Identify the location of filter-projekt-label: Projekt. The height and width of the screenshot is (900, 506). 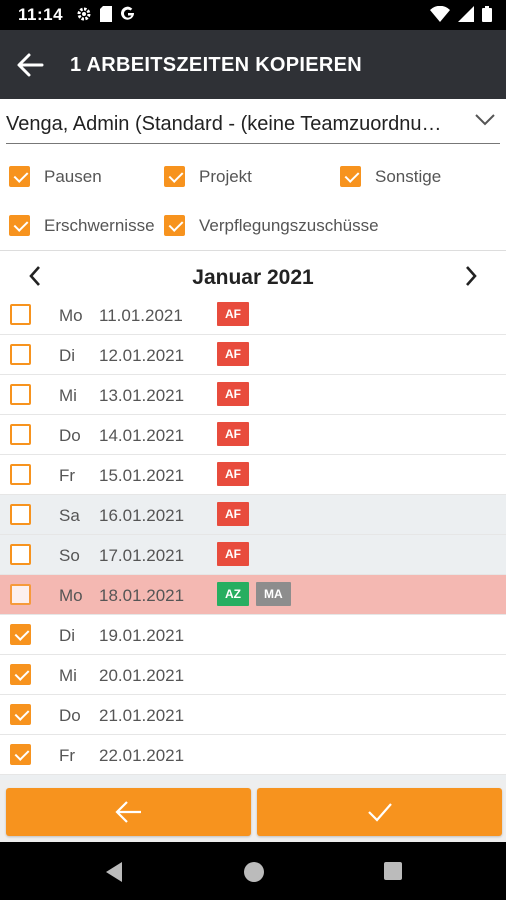
(225, 176).